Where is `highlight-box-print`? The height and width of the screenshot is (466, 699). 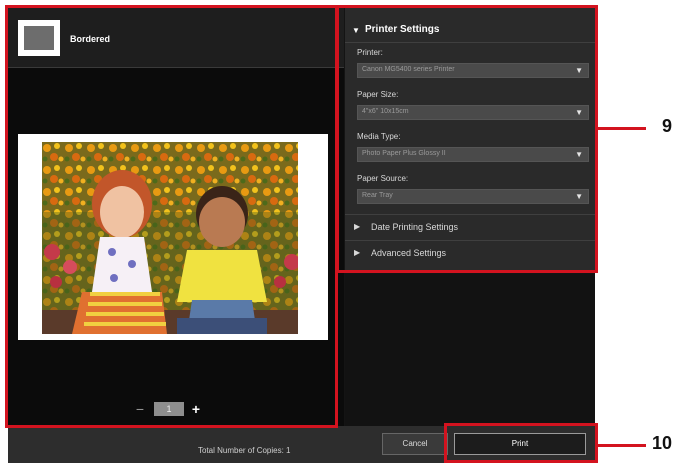 highlight-box-print is located at coordinates (521, 443).